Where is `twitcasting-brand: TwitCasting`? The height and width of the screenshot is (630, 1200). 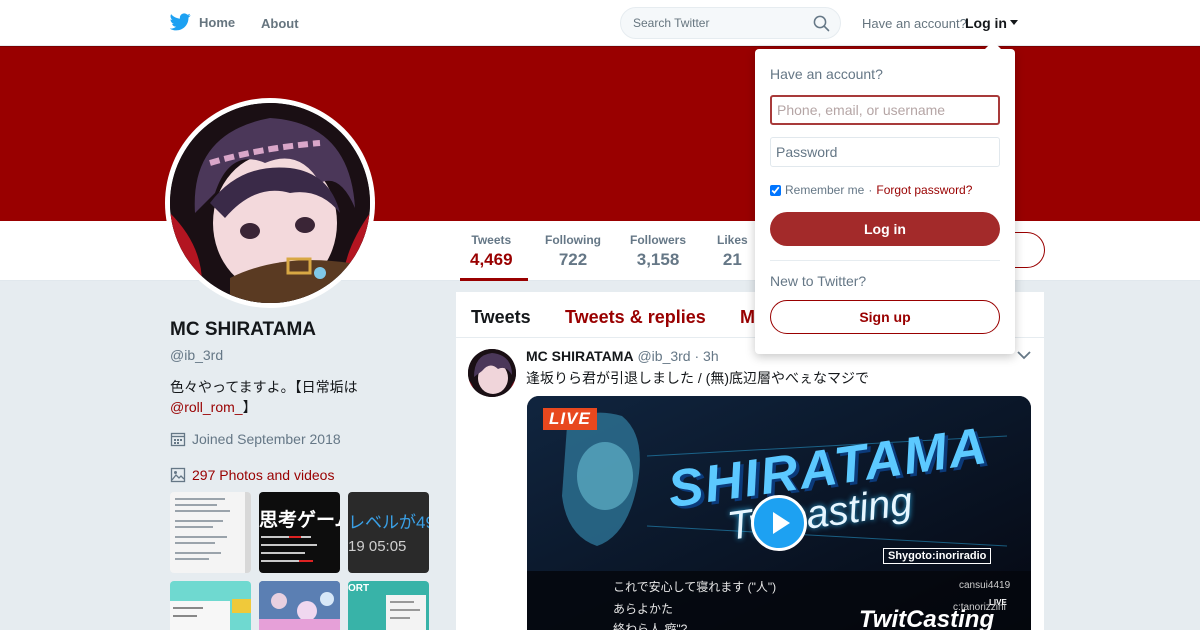
twitcasting-brand: TwitCasting is located at coordinates (927, 618).